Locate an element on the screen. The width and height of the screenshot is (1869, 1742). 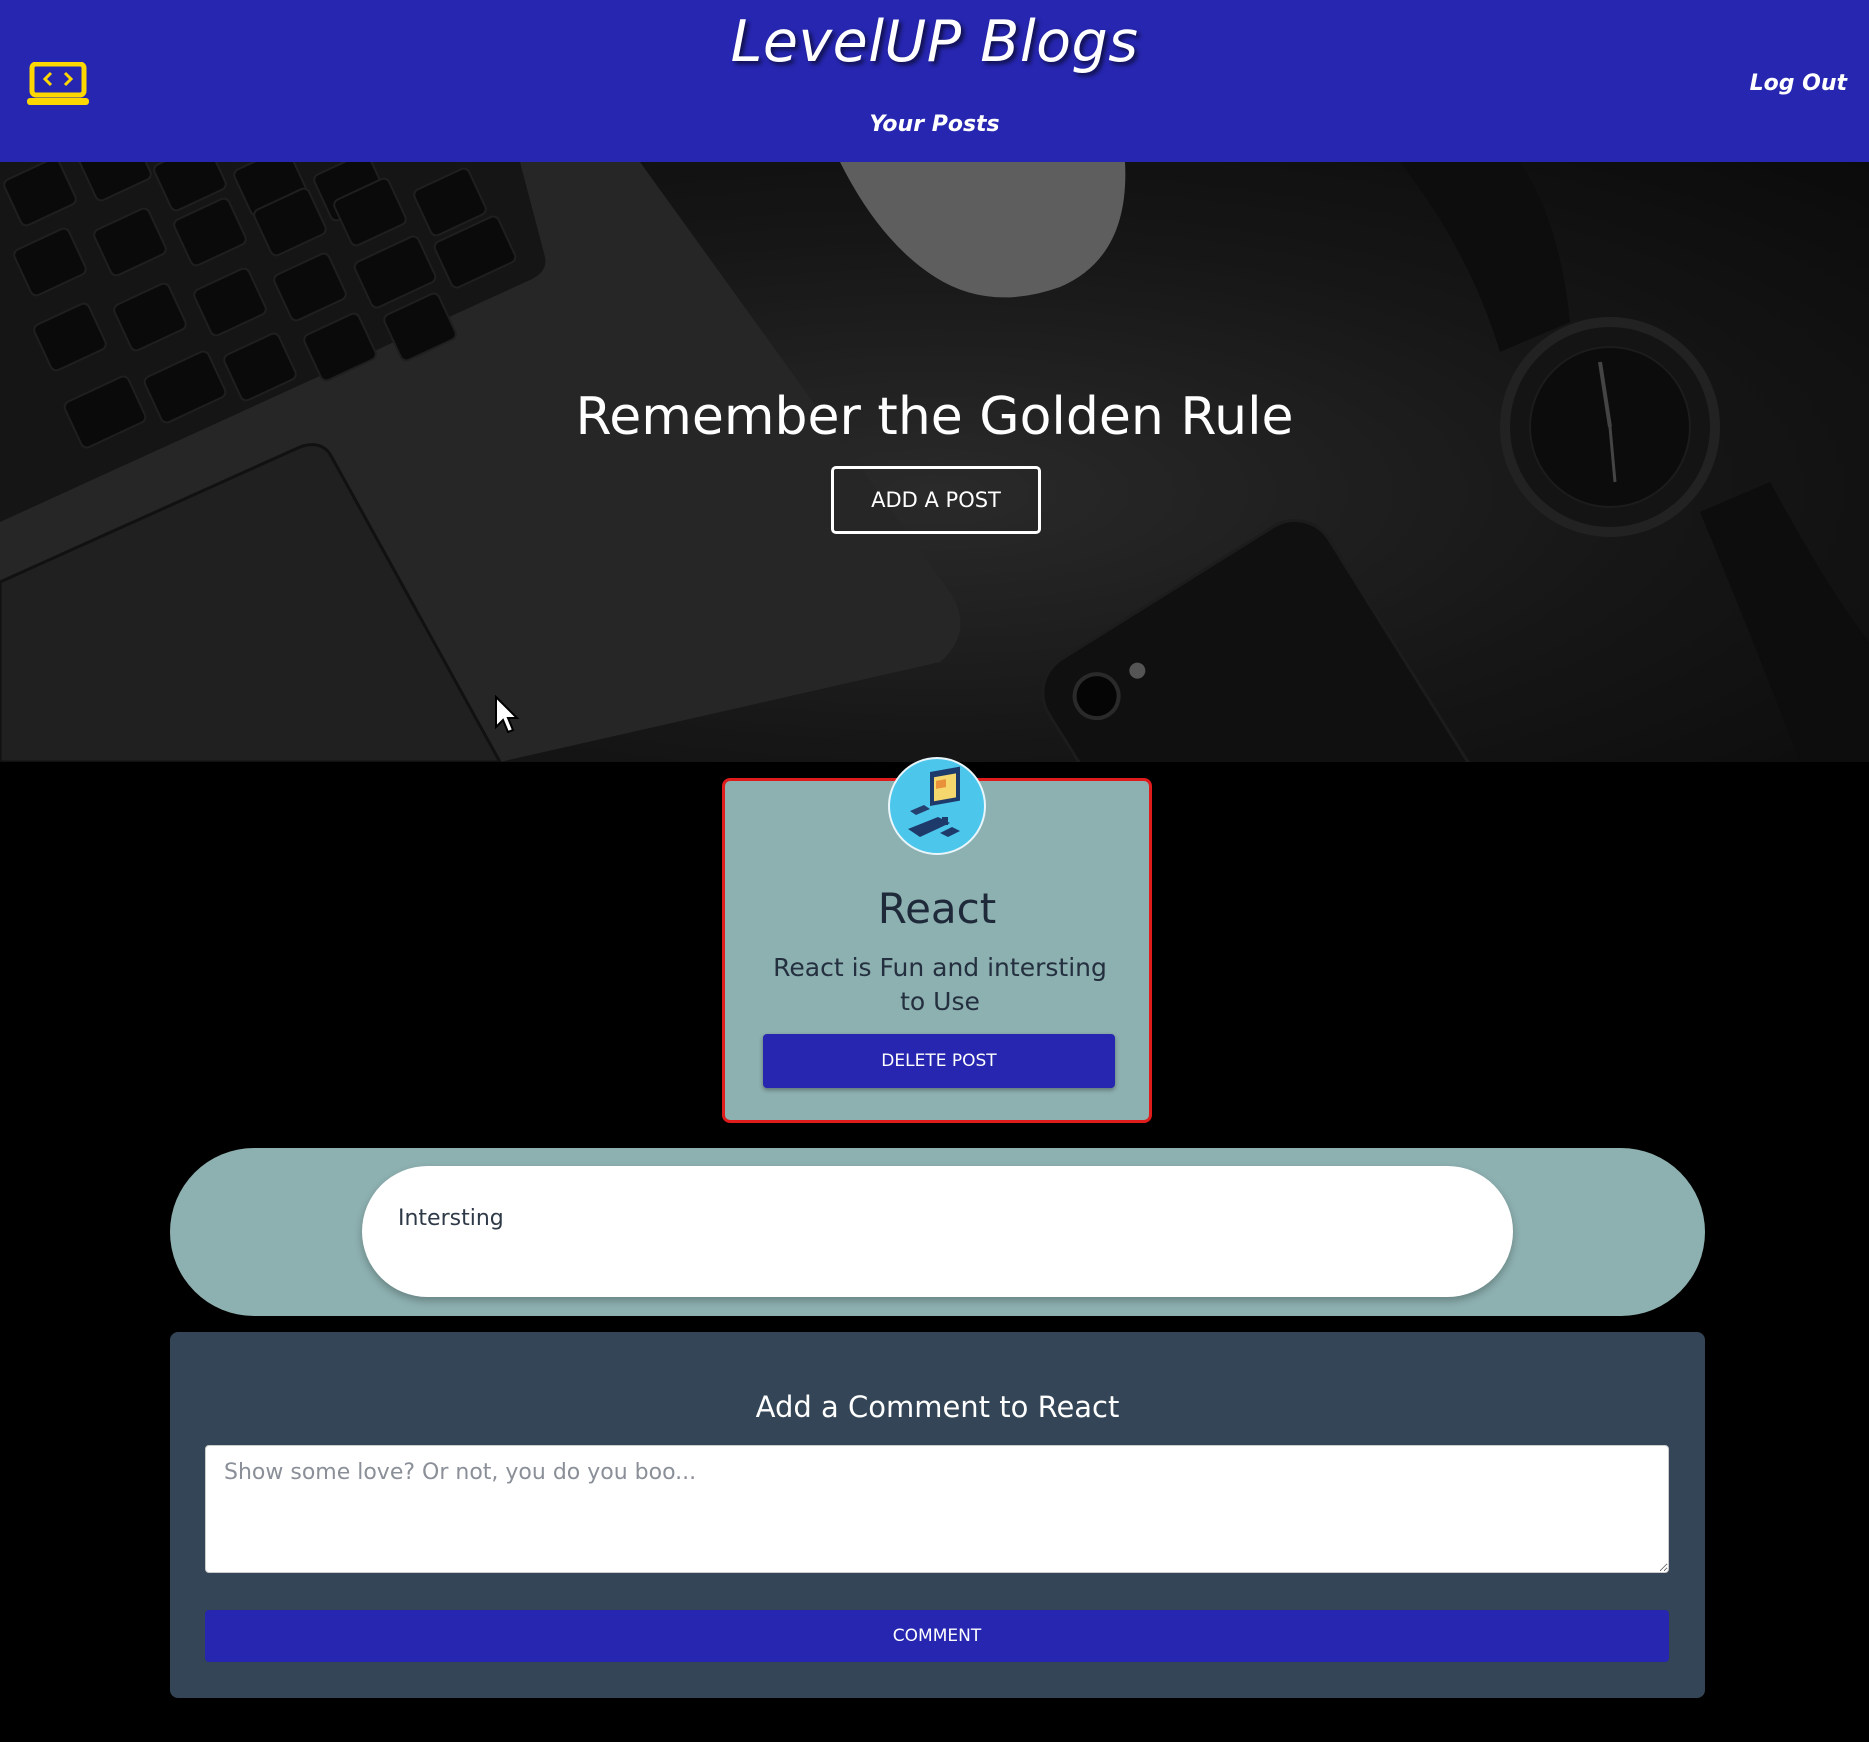
mouse-cursor-icon is located at coordinates (507, 714).